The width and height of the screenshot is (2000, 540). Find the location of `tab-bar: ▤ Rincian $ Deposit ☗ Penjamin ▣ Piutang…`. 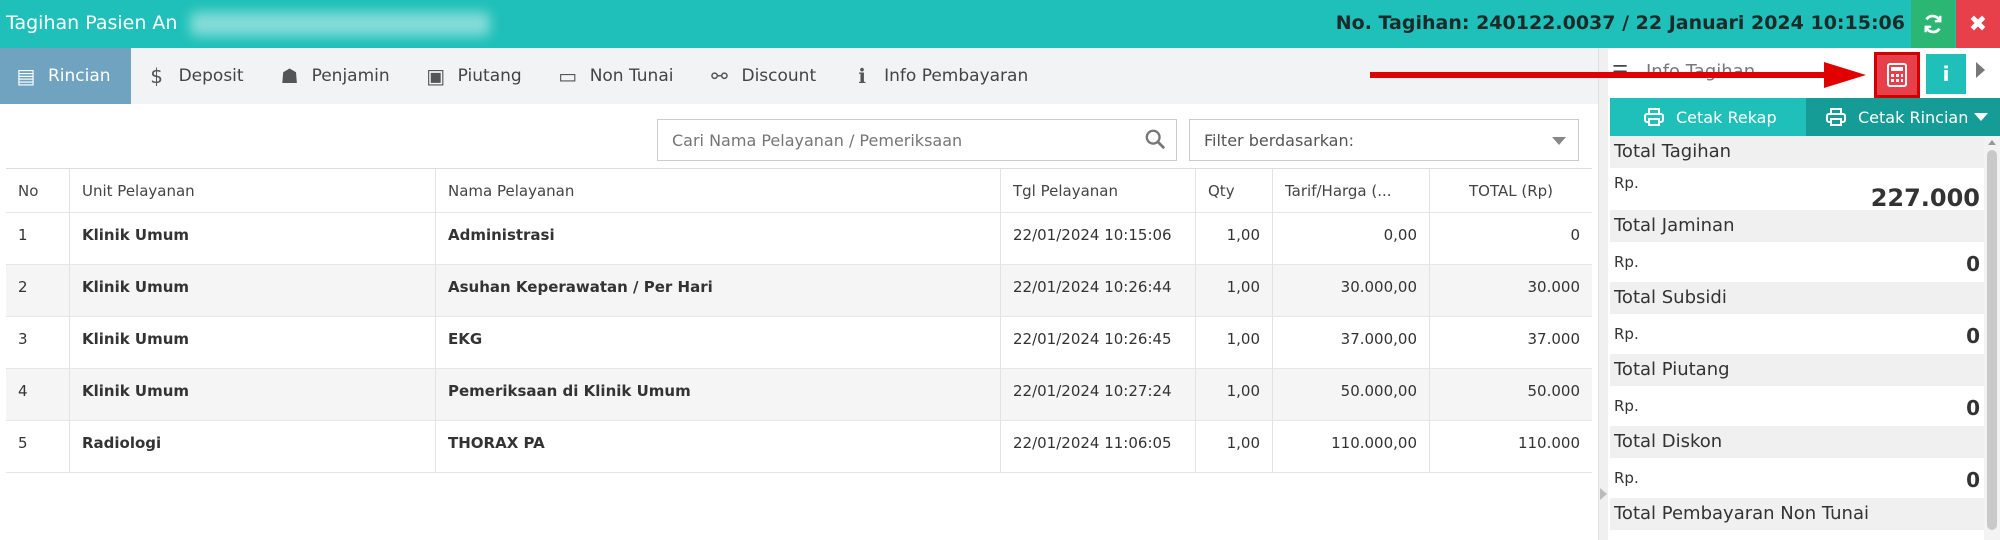

tab-bar: ▤ Rincian $ Deposit ☗ Penjamin ▣ Piutang… is located at coordinates (799, 76).